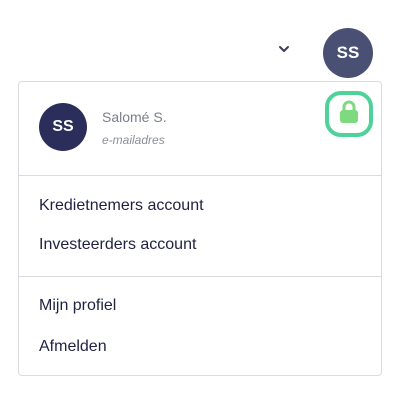 This screenshot has height=400, width=400. I want to click on chevron-down-icon, so click(284, 49).